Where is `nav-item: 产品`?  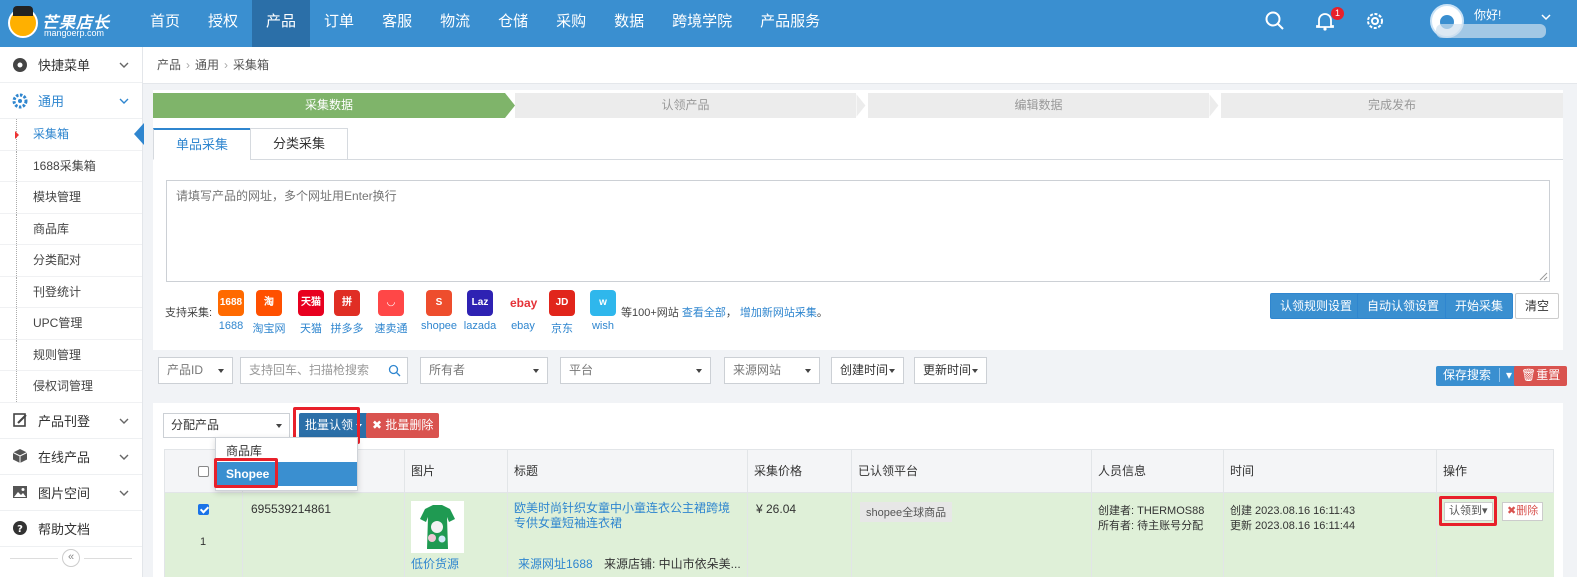
nav-item: 产品 is located at coordinates (281, 23).